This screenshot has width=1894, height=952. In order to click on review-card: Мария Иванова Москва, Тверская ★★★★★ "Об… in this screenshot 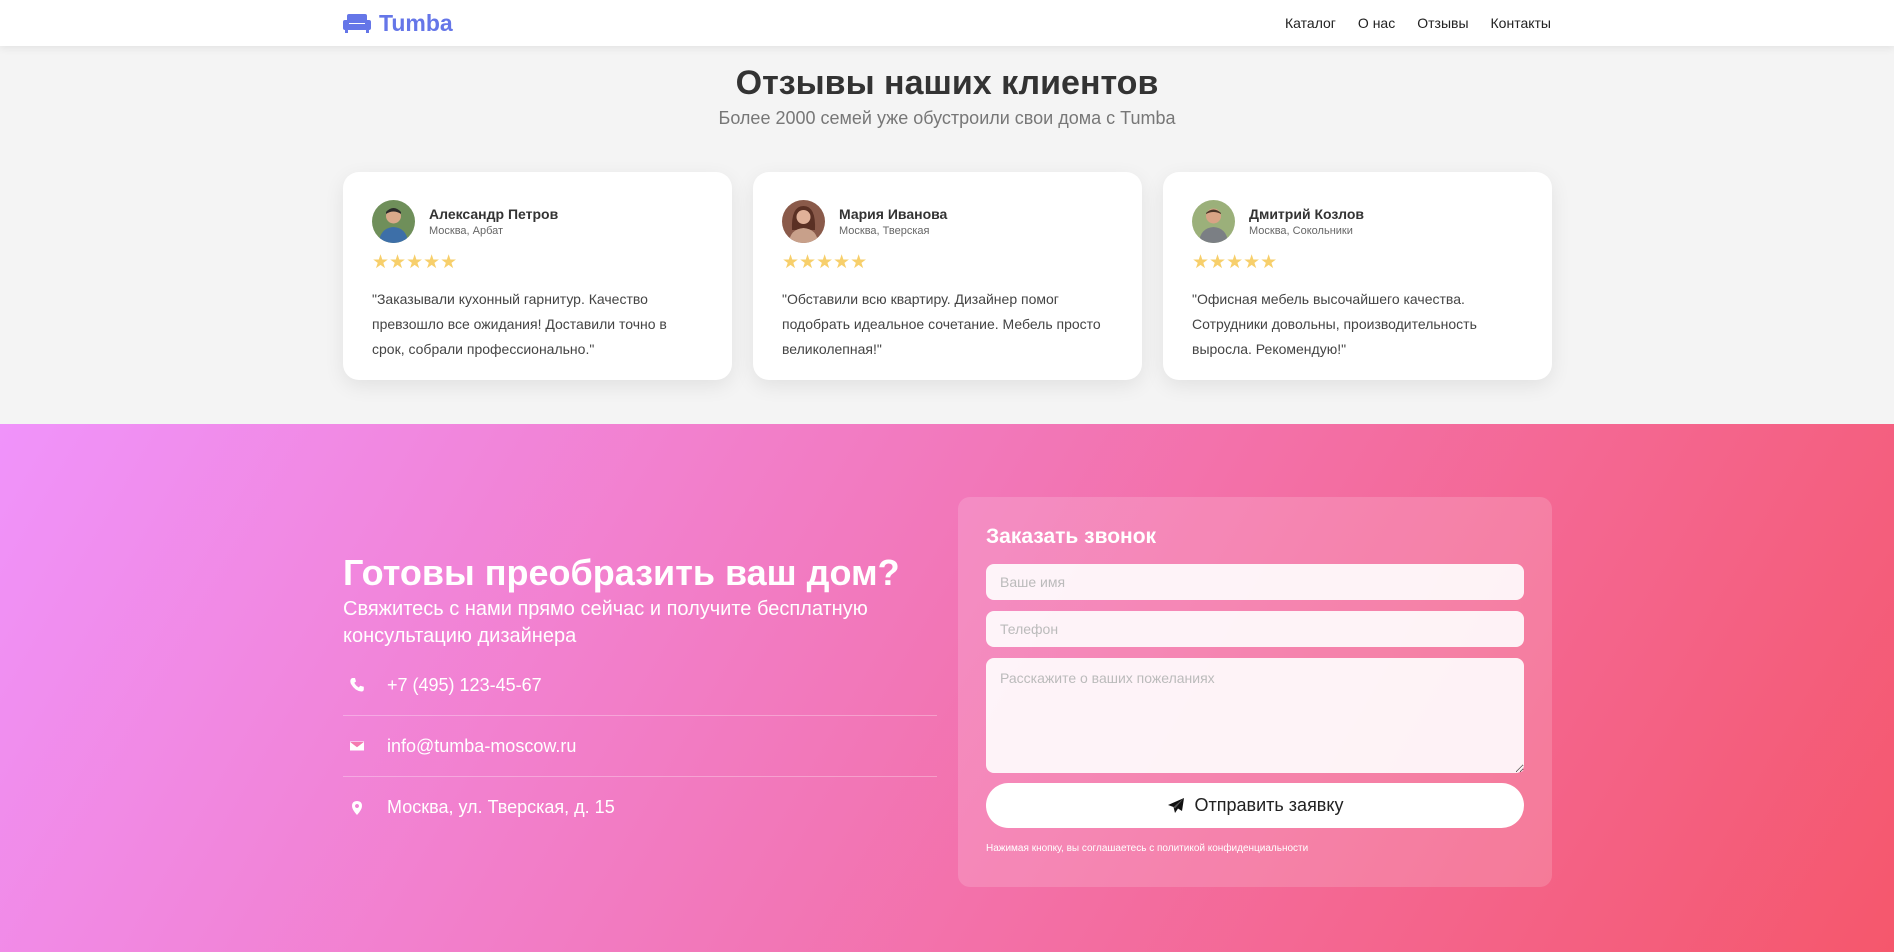, I will do `click(947, 276)`.